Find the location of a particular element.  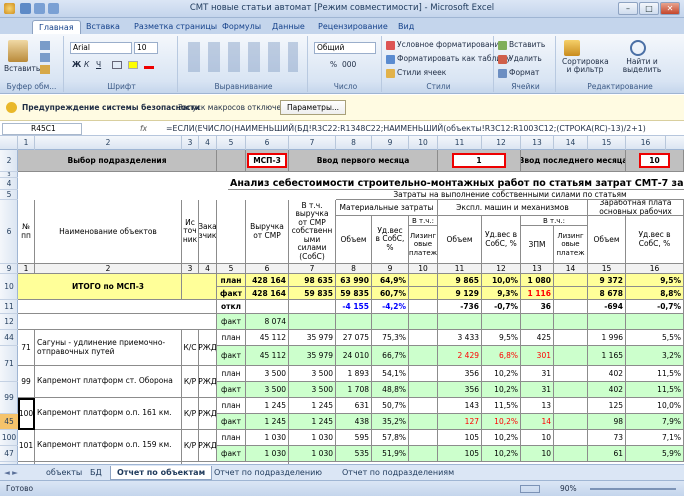

value-cell: 535 is located at coordinates (354, 454).